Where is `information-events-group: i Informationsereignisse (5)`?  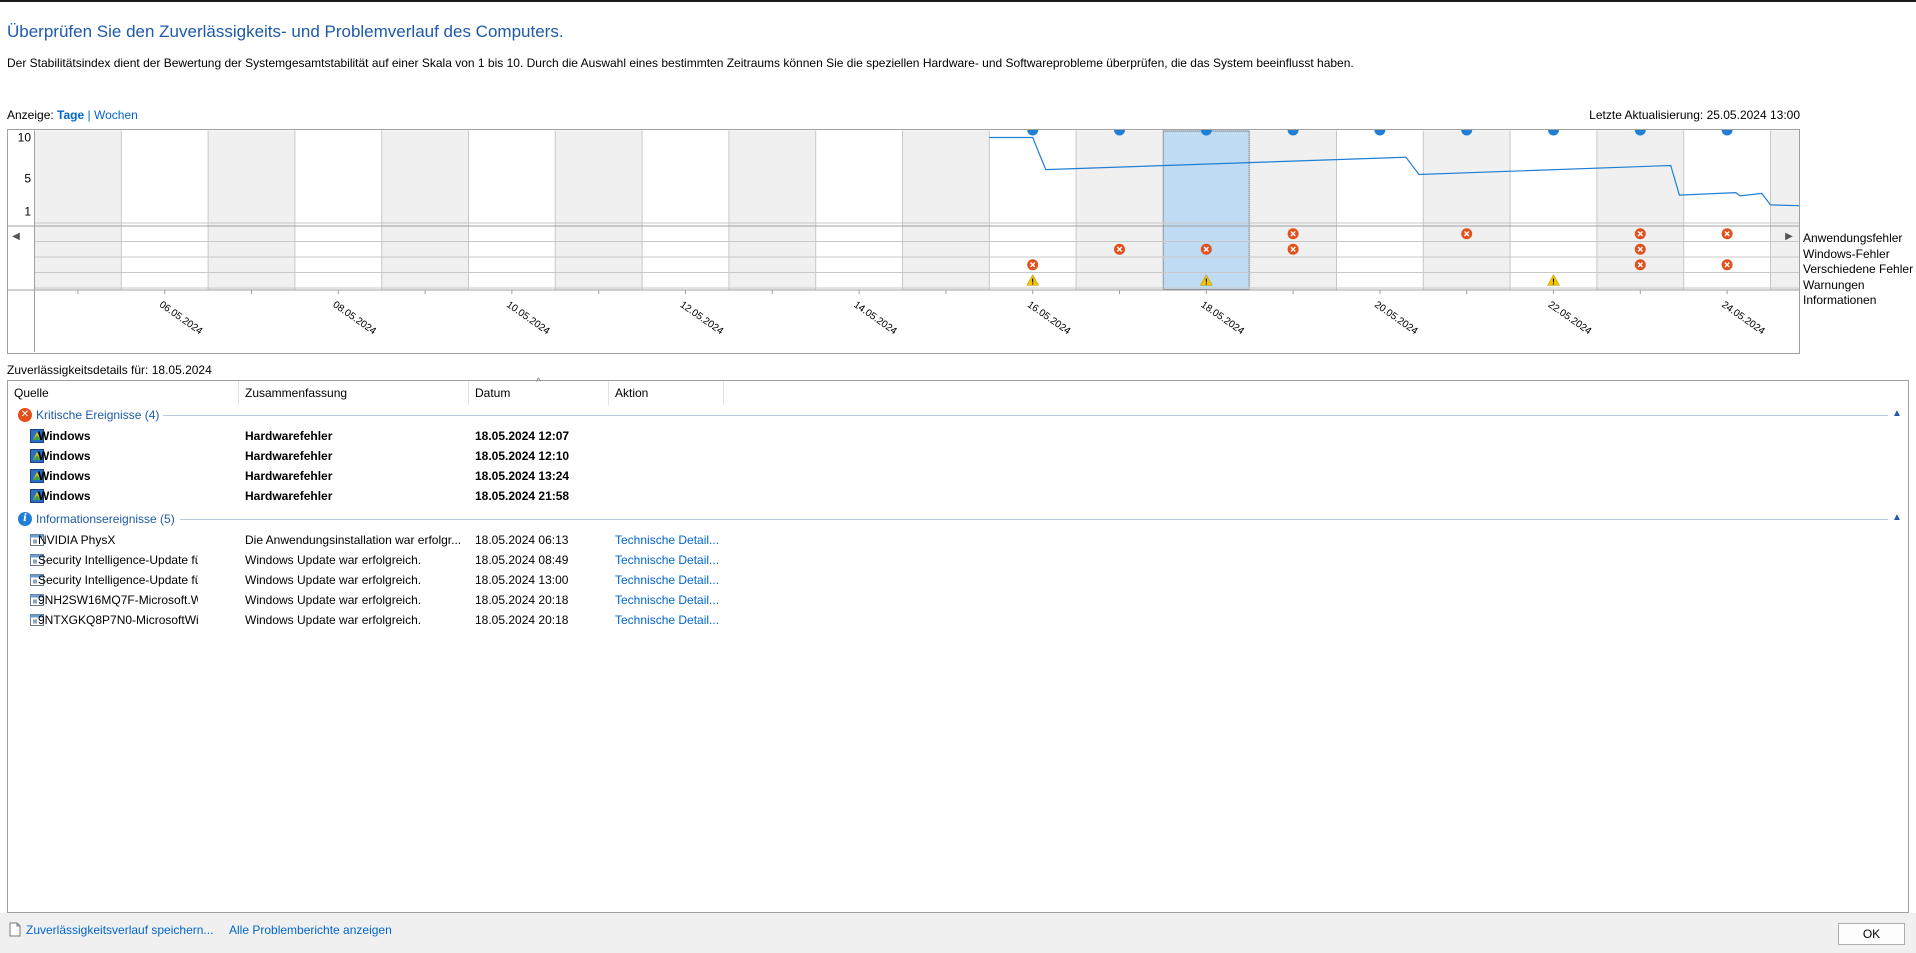 information-events-group: i Informationsereignisse (5) is located at coordinates (96, 519).